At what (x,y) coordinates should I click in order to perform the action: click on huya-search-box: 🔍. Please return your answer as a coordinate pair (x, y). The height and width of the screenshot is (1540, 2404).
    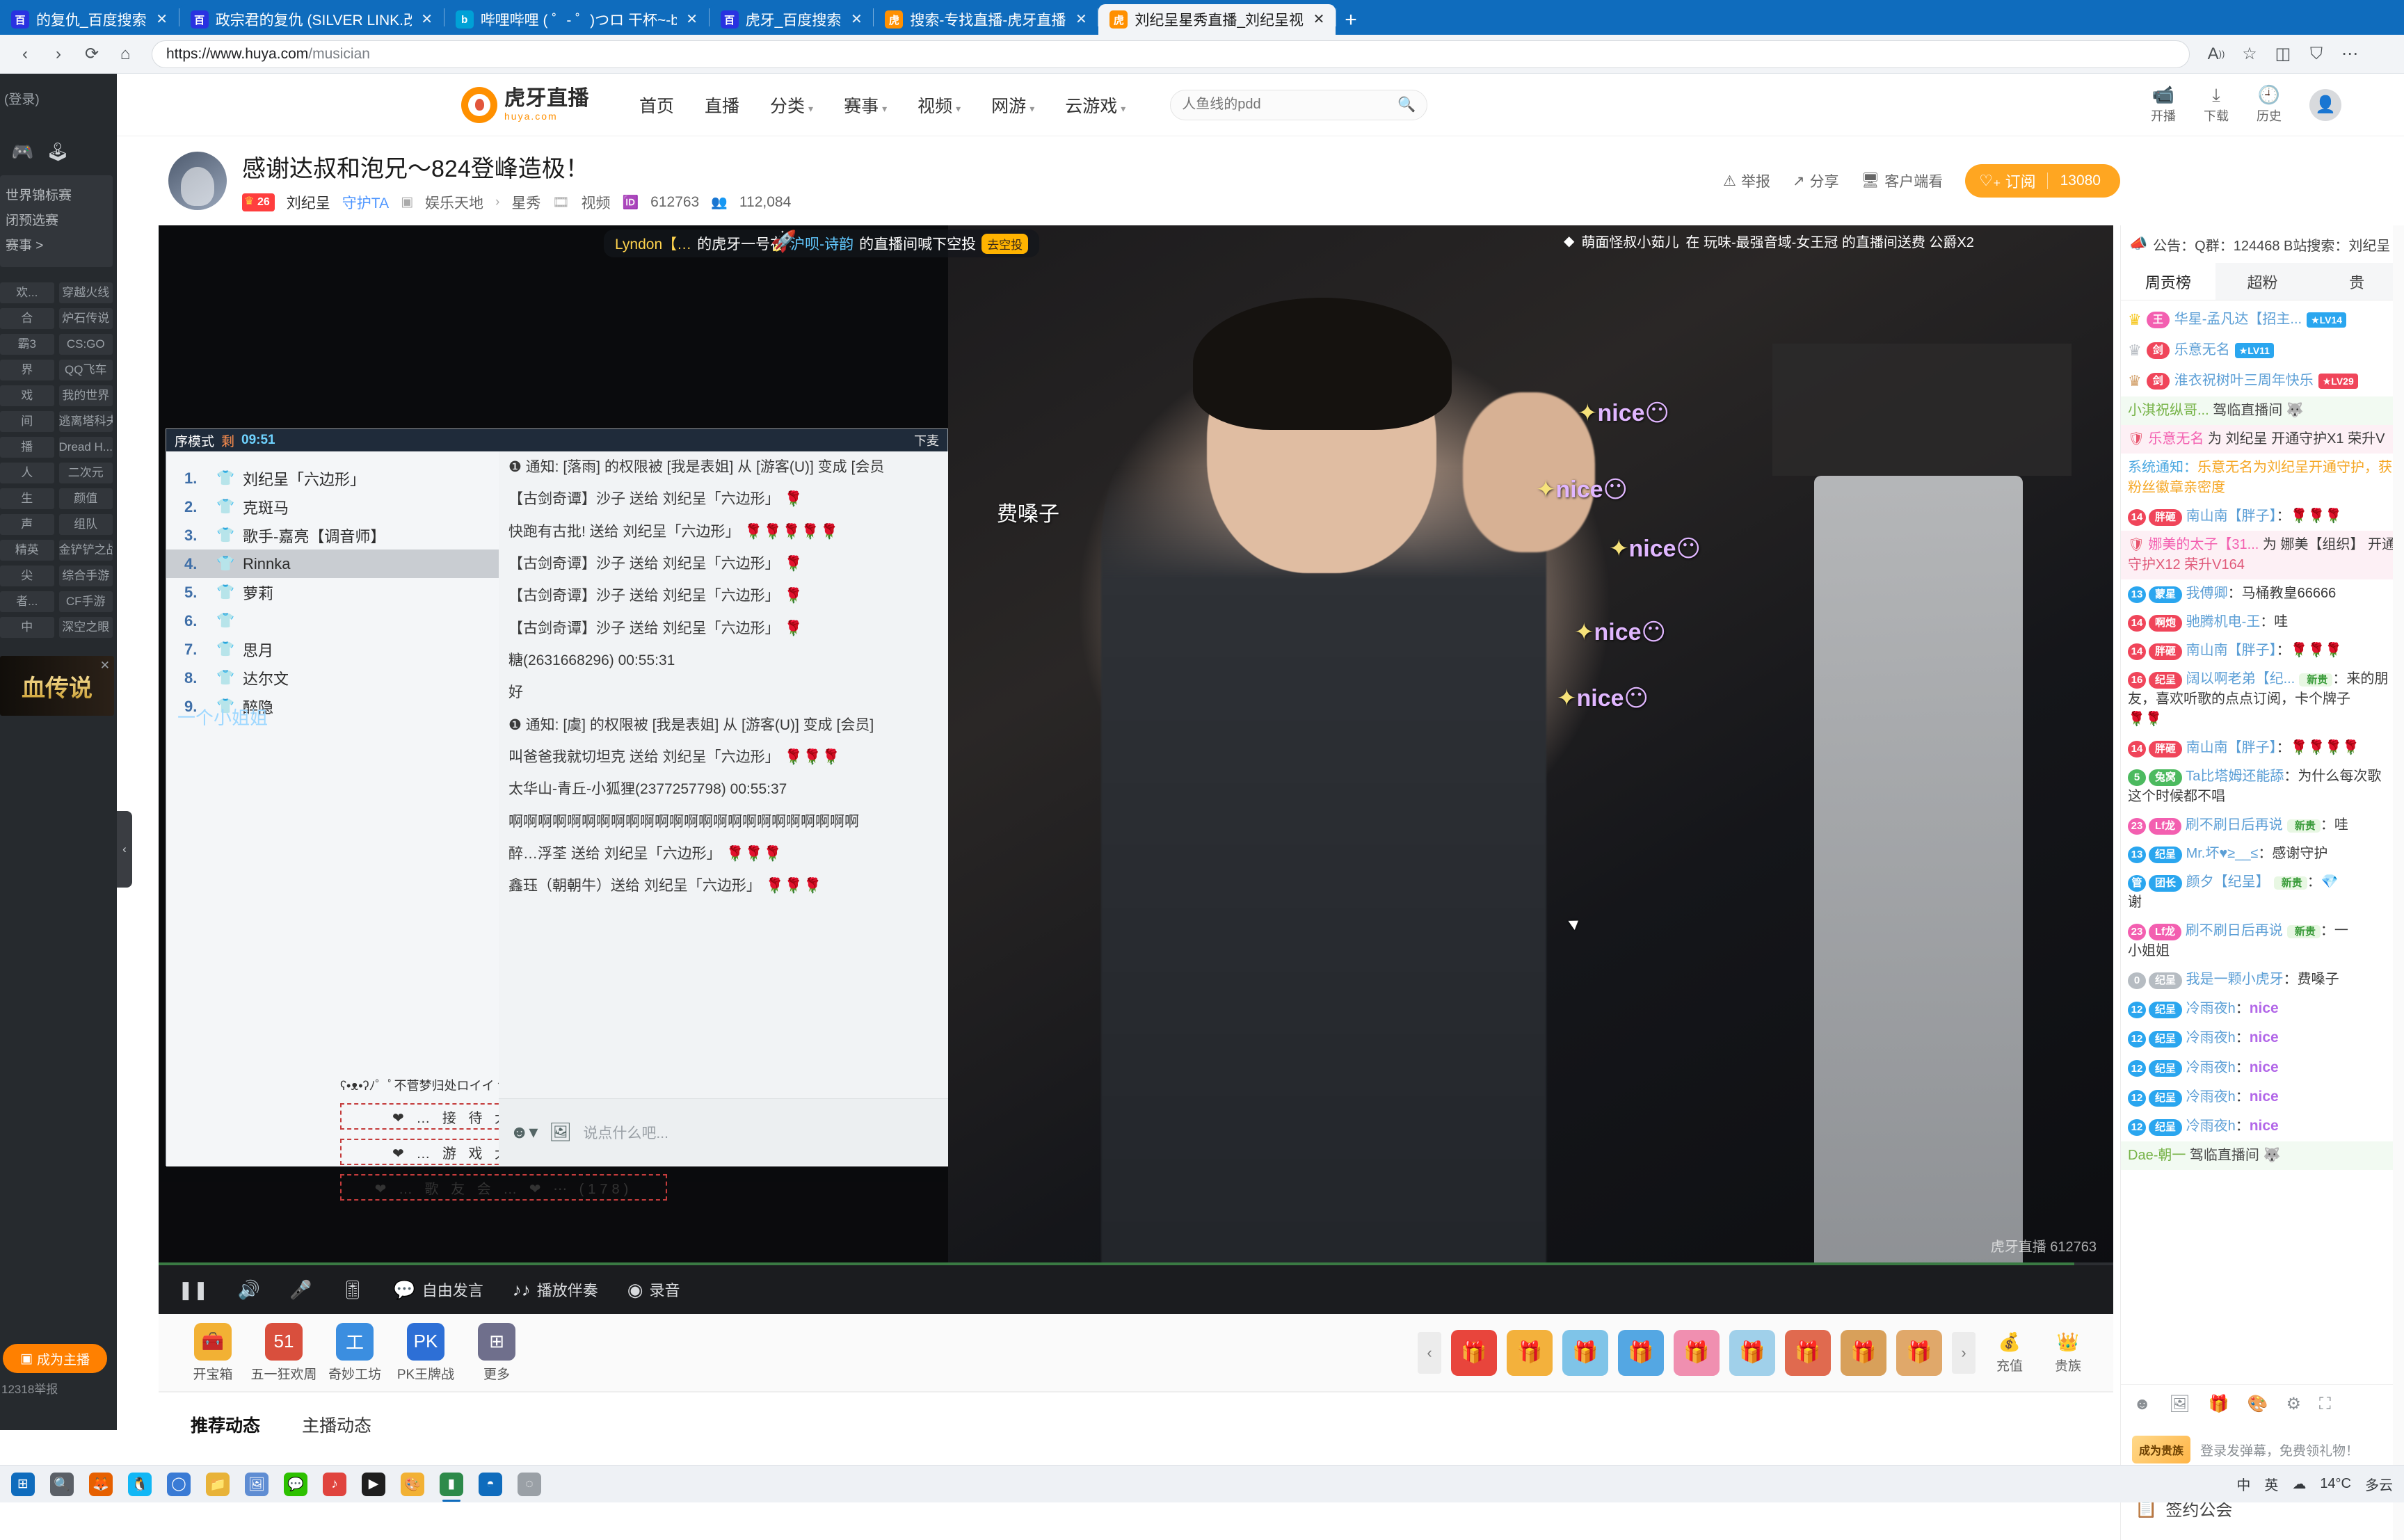
    Looking at the image, I should click on (1299, 104).